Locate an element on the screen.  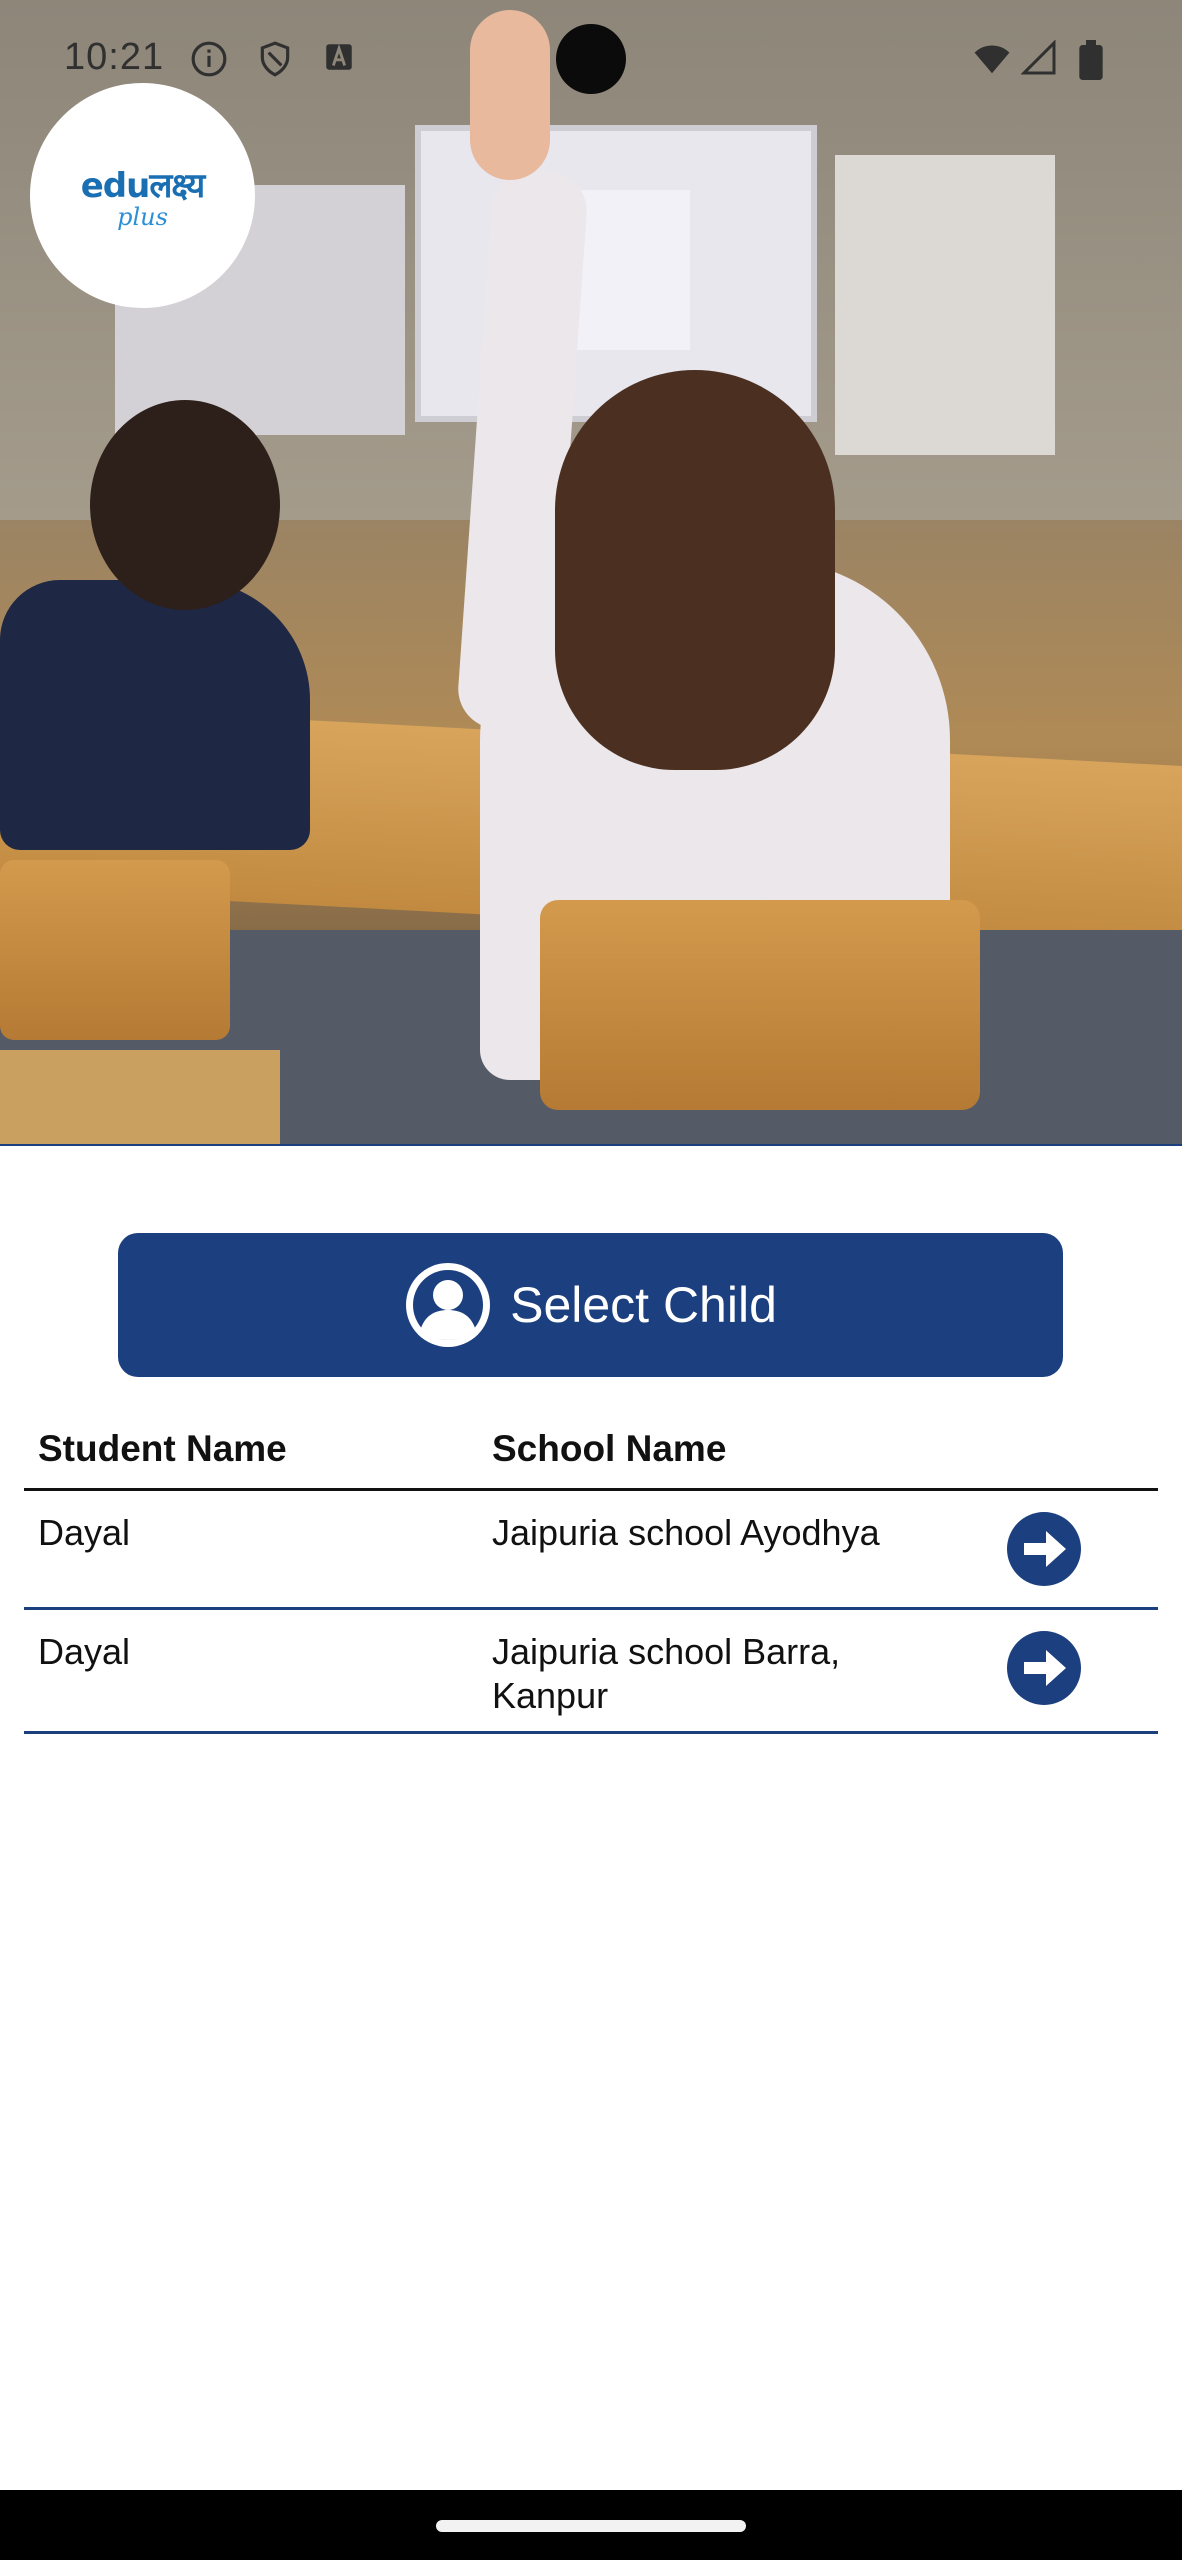
select-child-button: Select Child is located at coordinates (590, 1305).